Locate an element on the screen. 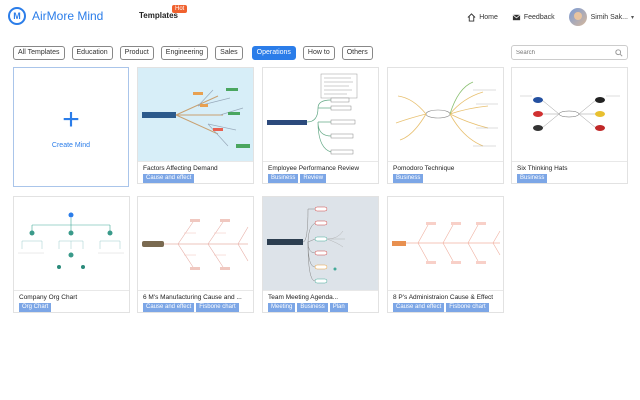 The height and width of the screenshot is (400, 640). avatar is located at coordinates (577, 17).